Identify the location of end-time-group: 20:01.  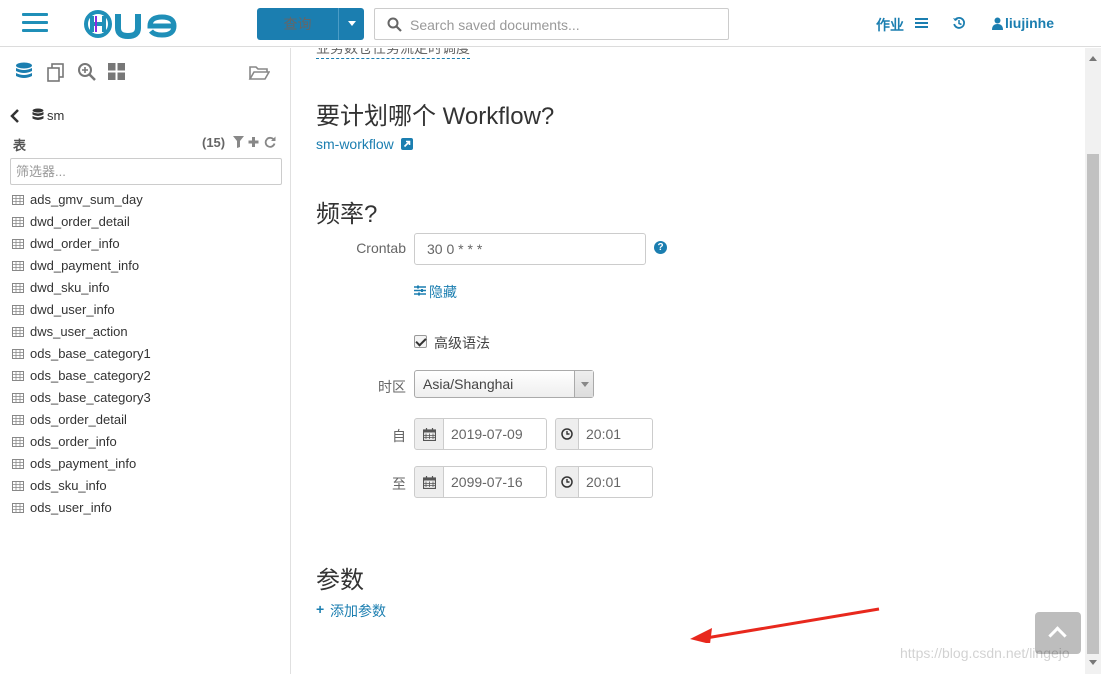
(604, 482).